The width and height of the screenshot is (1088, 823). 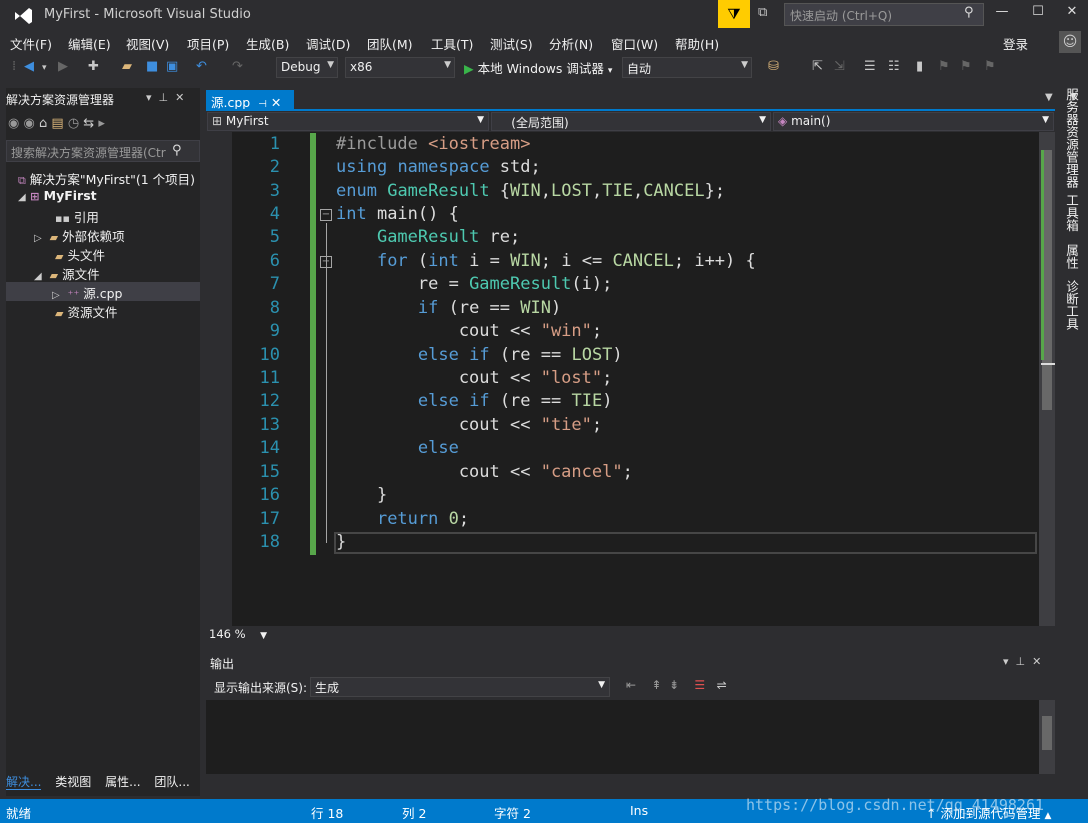 What do you see at coordinates (520, 355) in the screenshot?
I see `code-line: else if (re == LOST)` at bounding box center [520, 355].